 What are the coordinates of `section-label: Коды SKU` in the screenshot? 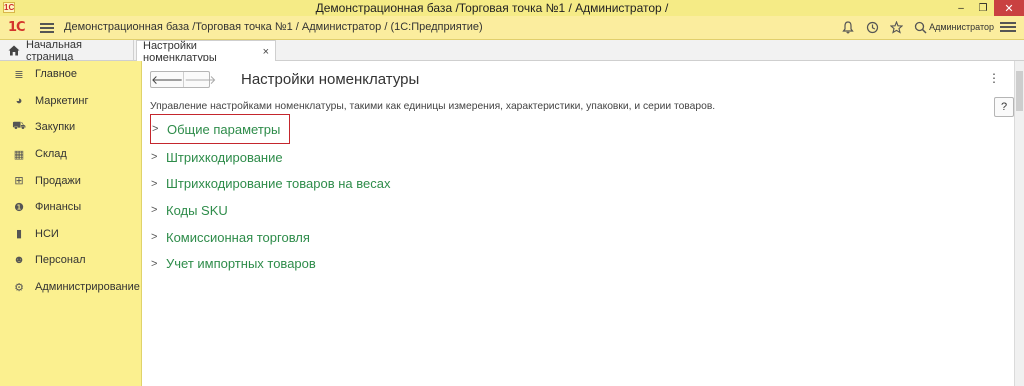 It's located at (197, 210).